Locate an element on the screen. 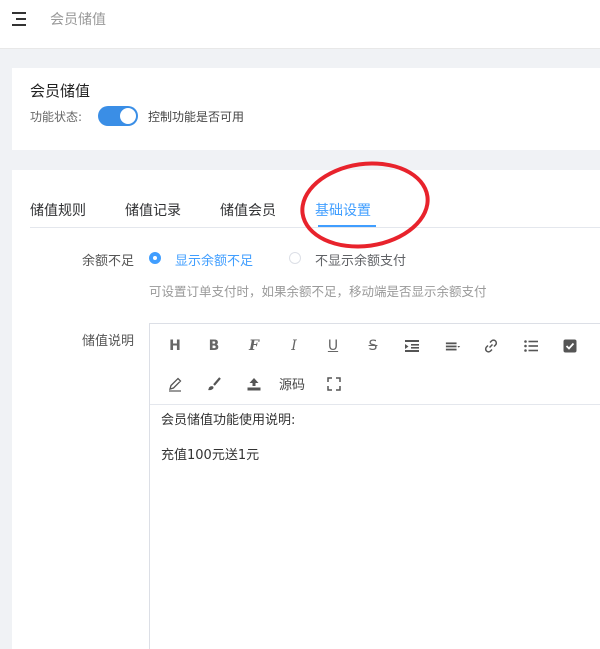 The width and height of the screenshot is (600, 649). upload-icon is located at coordinates (254, 384).